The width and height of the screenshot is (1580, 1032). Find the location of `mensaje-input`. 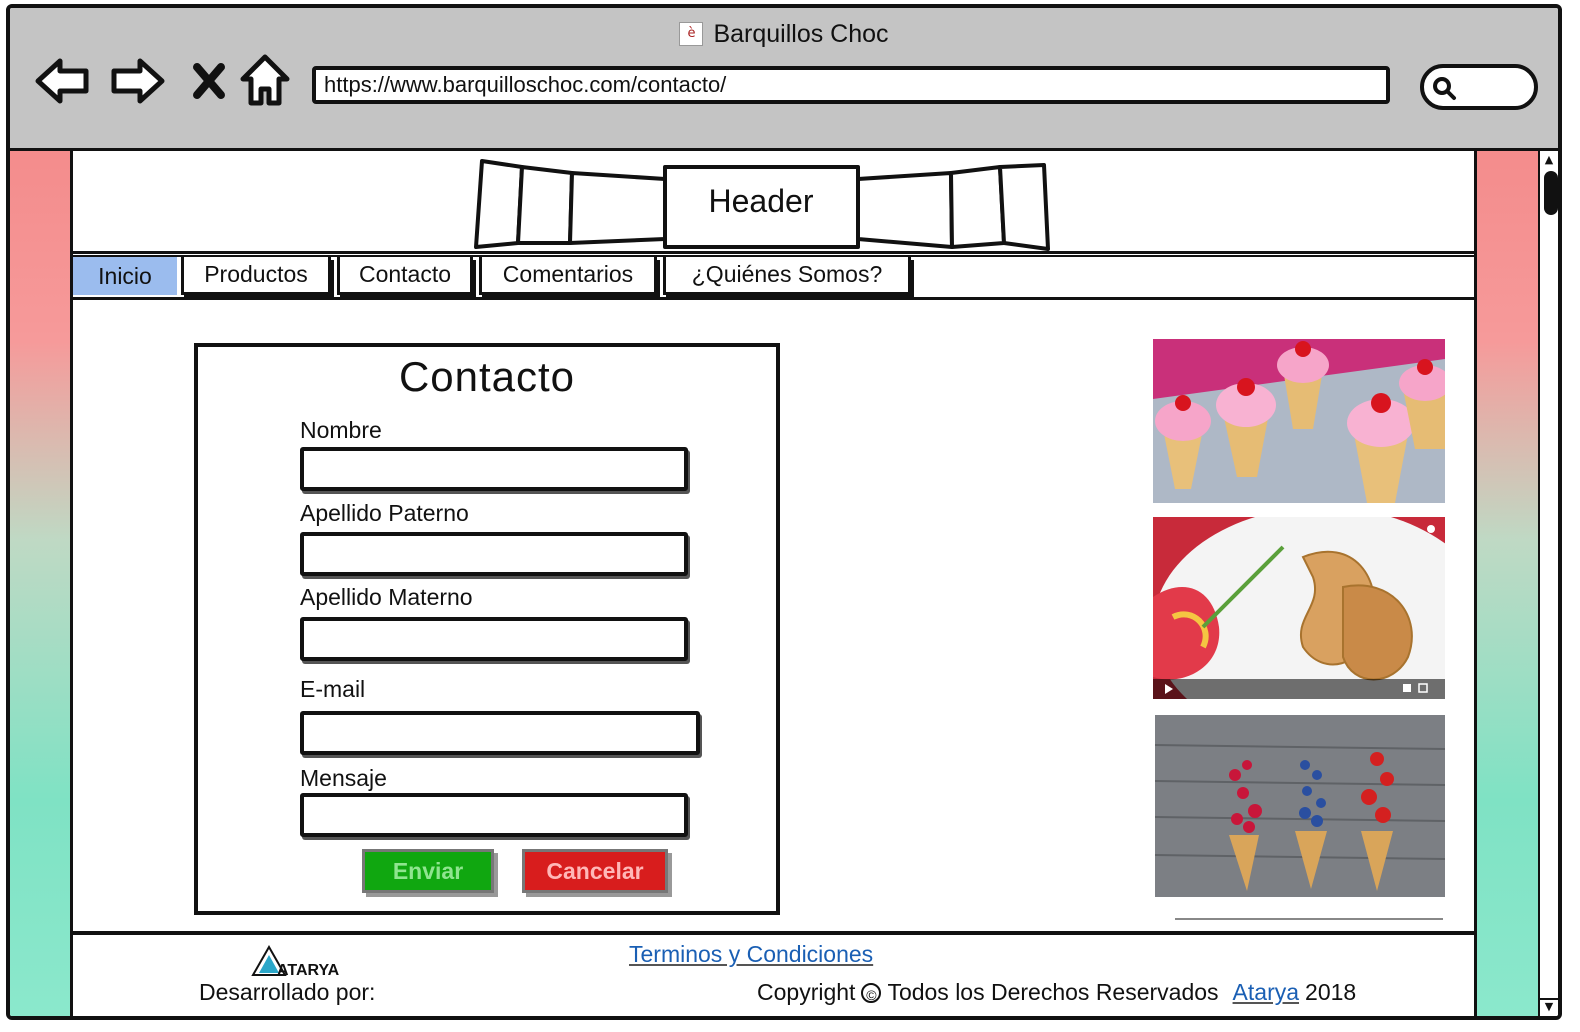

mensaje-input is located at coordinates (494, 815).